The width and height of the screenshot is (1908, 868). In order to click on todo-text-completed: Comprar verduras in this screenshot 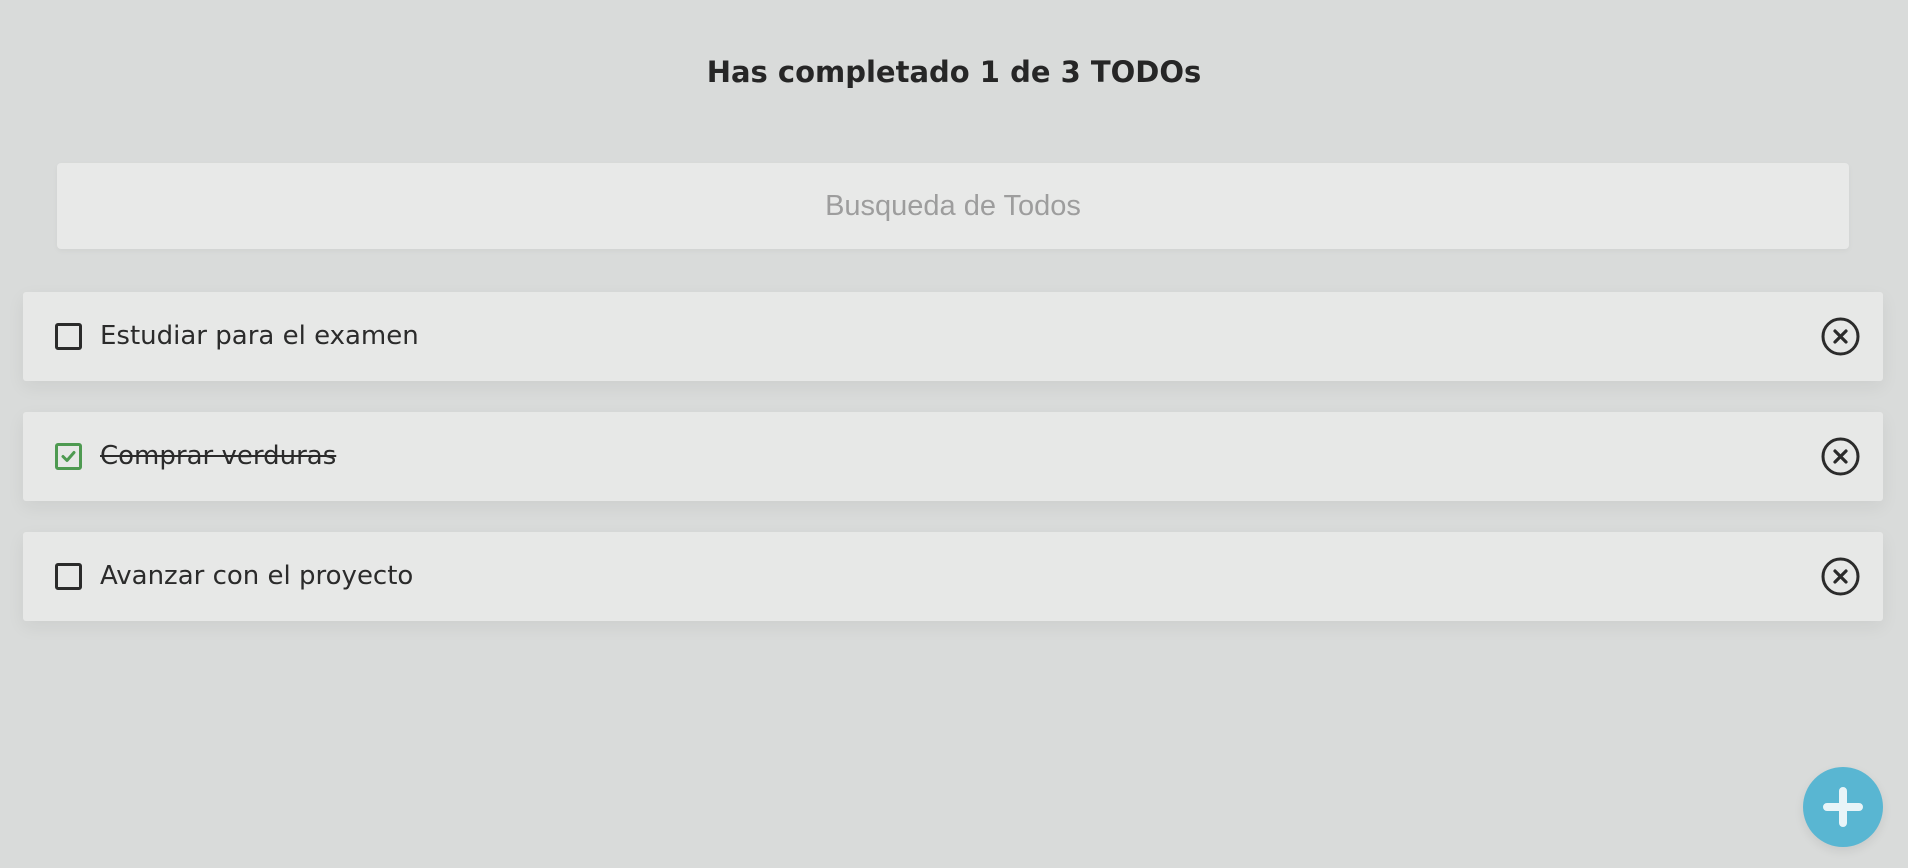, I will do `click(218, 456)`.